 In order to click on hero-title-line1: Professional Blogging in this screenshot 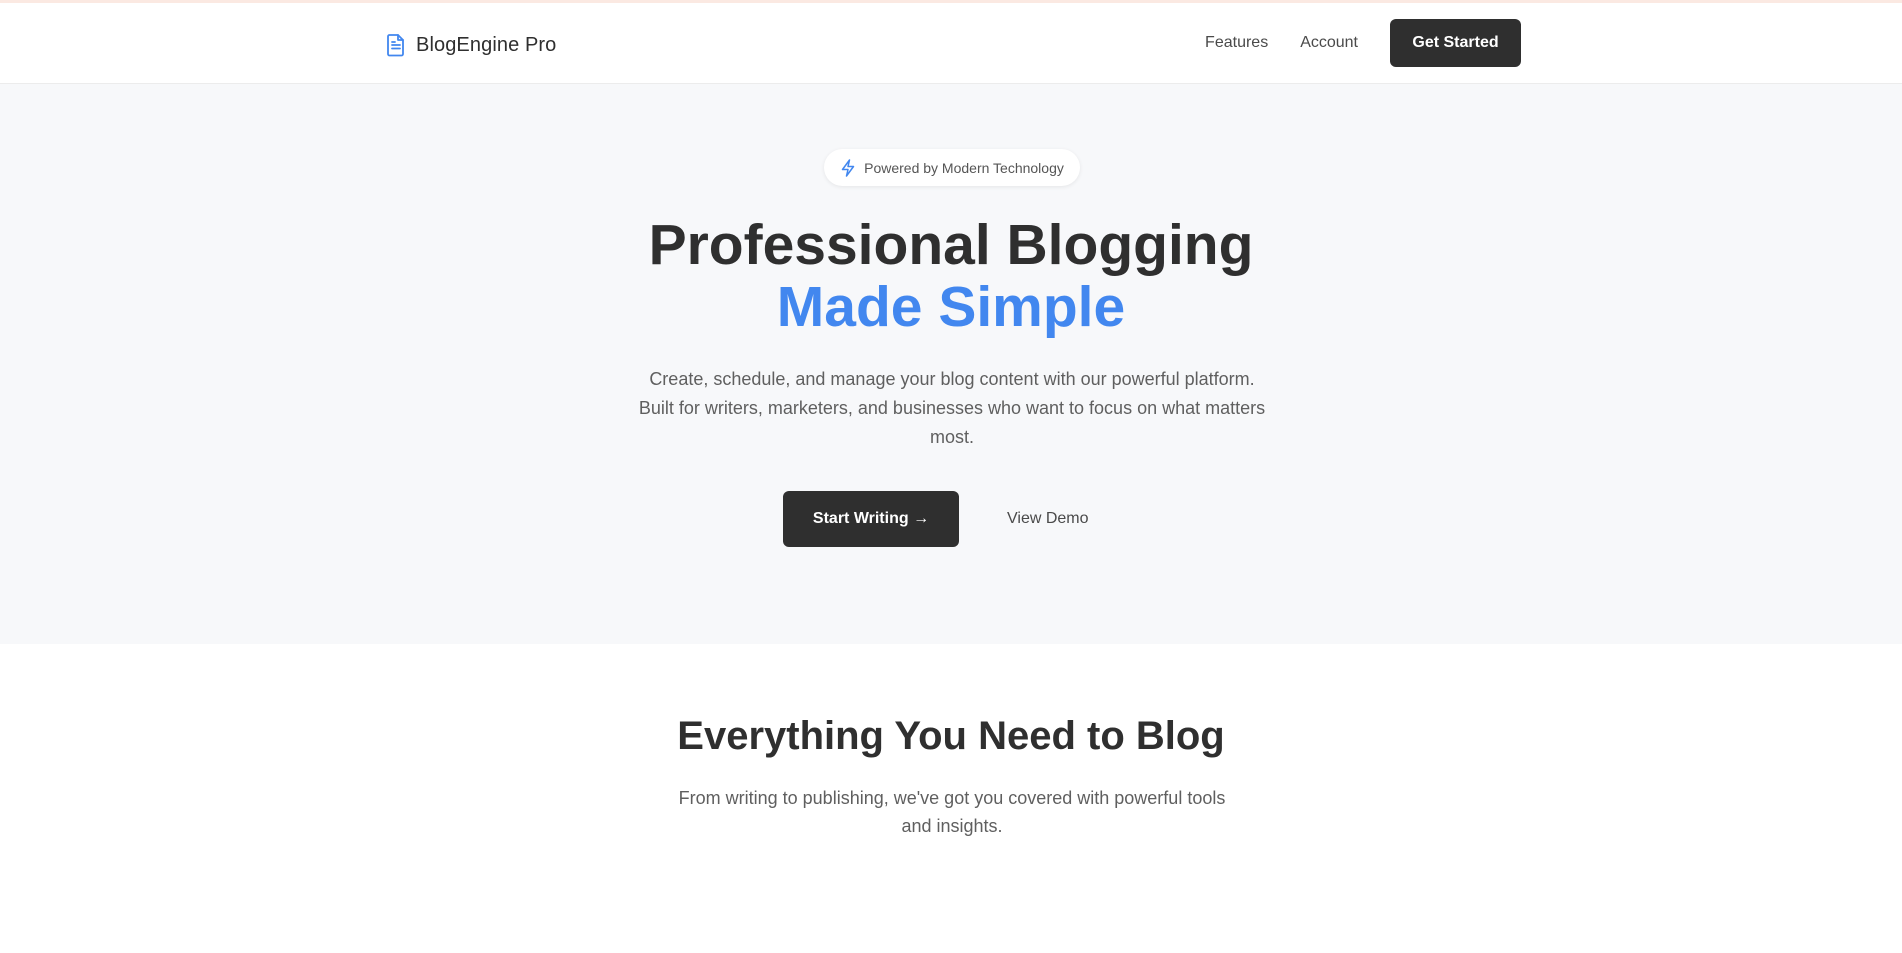, I will do `click(951, 245)`.